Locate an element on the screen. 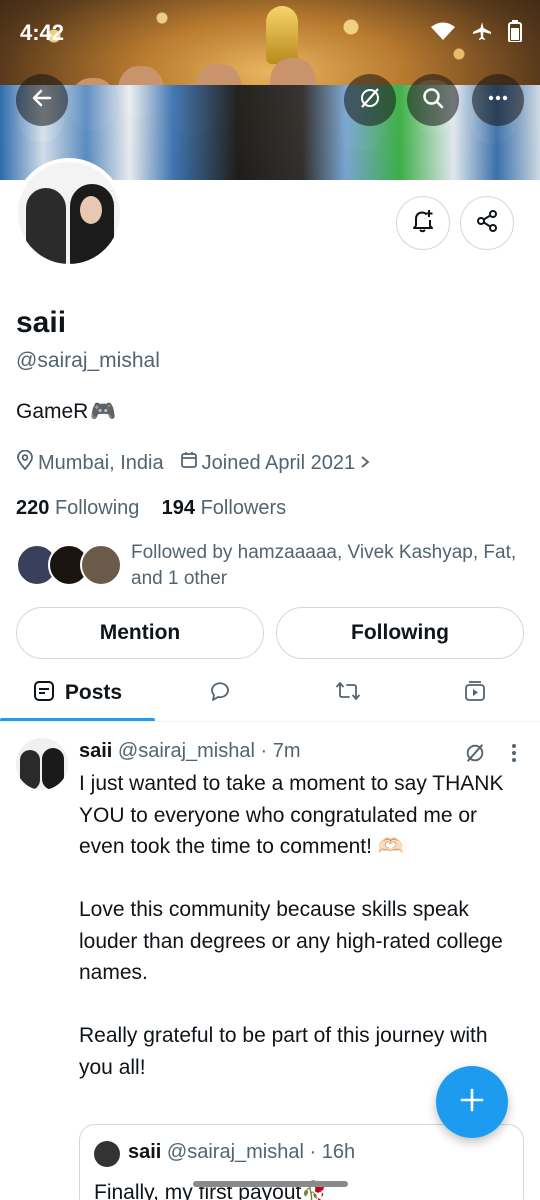 Image resolution: width=540 pixels, height=1200 pixels. compose-button is located at coordinates (472, 1102).